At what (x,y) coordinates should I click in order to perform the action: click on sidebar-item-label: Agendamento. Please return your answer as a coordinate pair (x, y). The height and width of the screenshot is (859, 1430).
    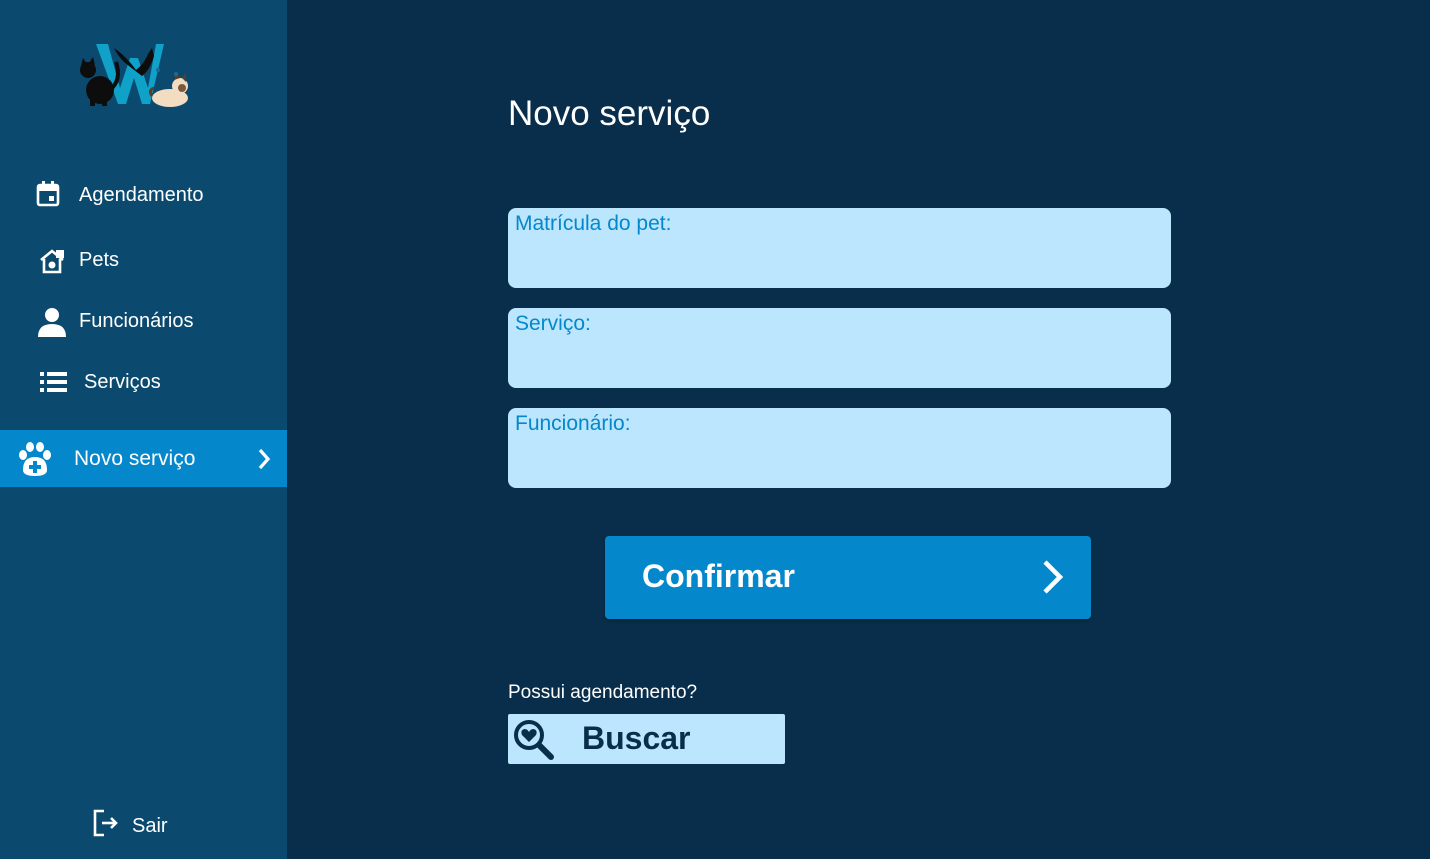
    Looking at the image, I should click on (141, 195).